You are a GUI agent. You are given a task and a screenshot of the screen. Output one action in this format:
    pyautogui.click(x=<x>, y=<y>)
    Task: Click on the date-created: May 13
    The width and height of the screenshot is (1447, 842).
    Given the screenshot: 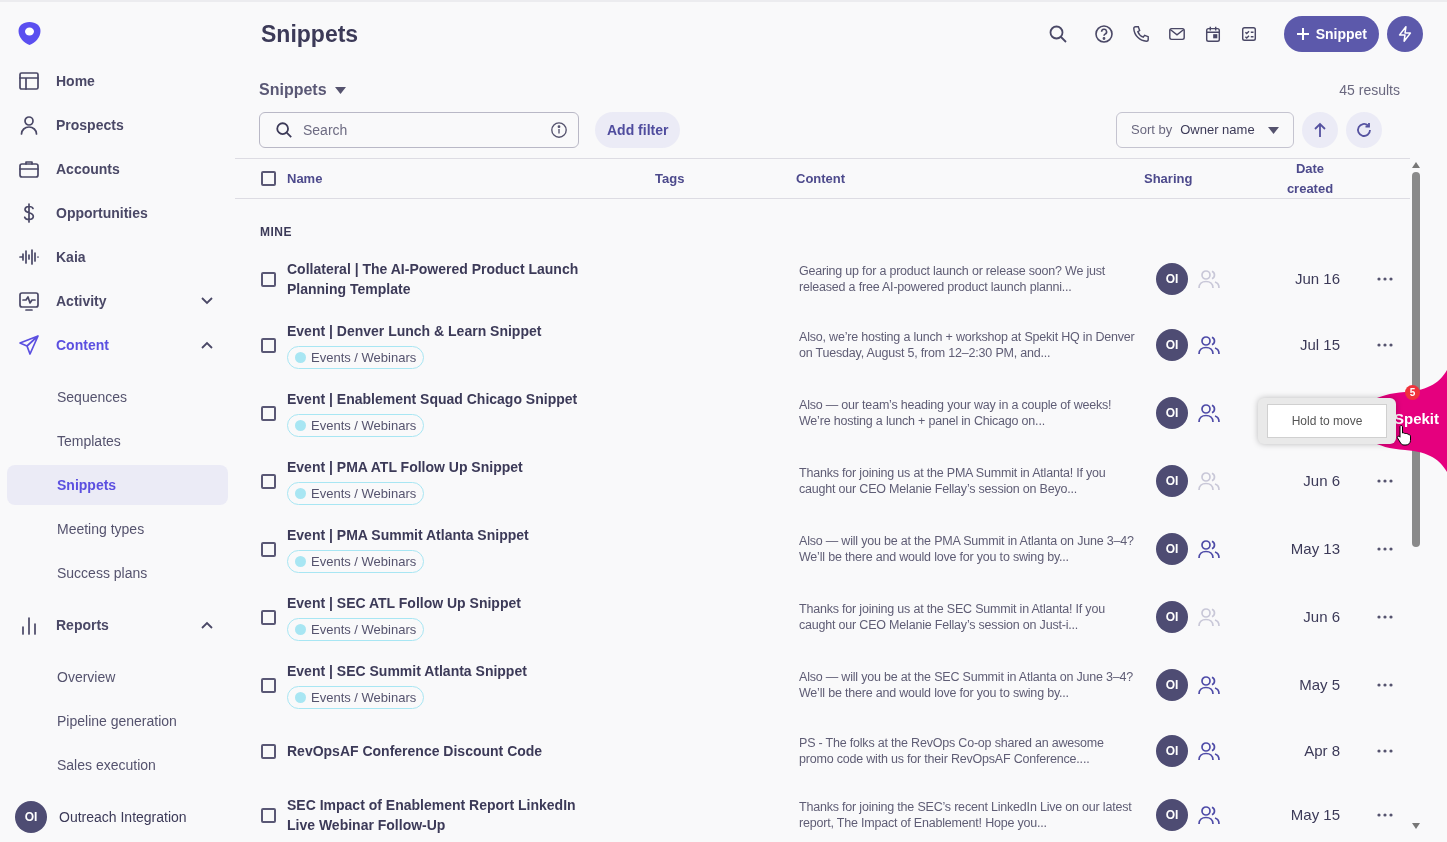 What is the action you would take?
    pyautogui.click(x=1315, y=548)
    